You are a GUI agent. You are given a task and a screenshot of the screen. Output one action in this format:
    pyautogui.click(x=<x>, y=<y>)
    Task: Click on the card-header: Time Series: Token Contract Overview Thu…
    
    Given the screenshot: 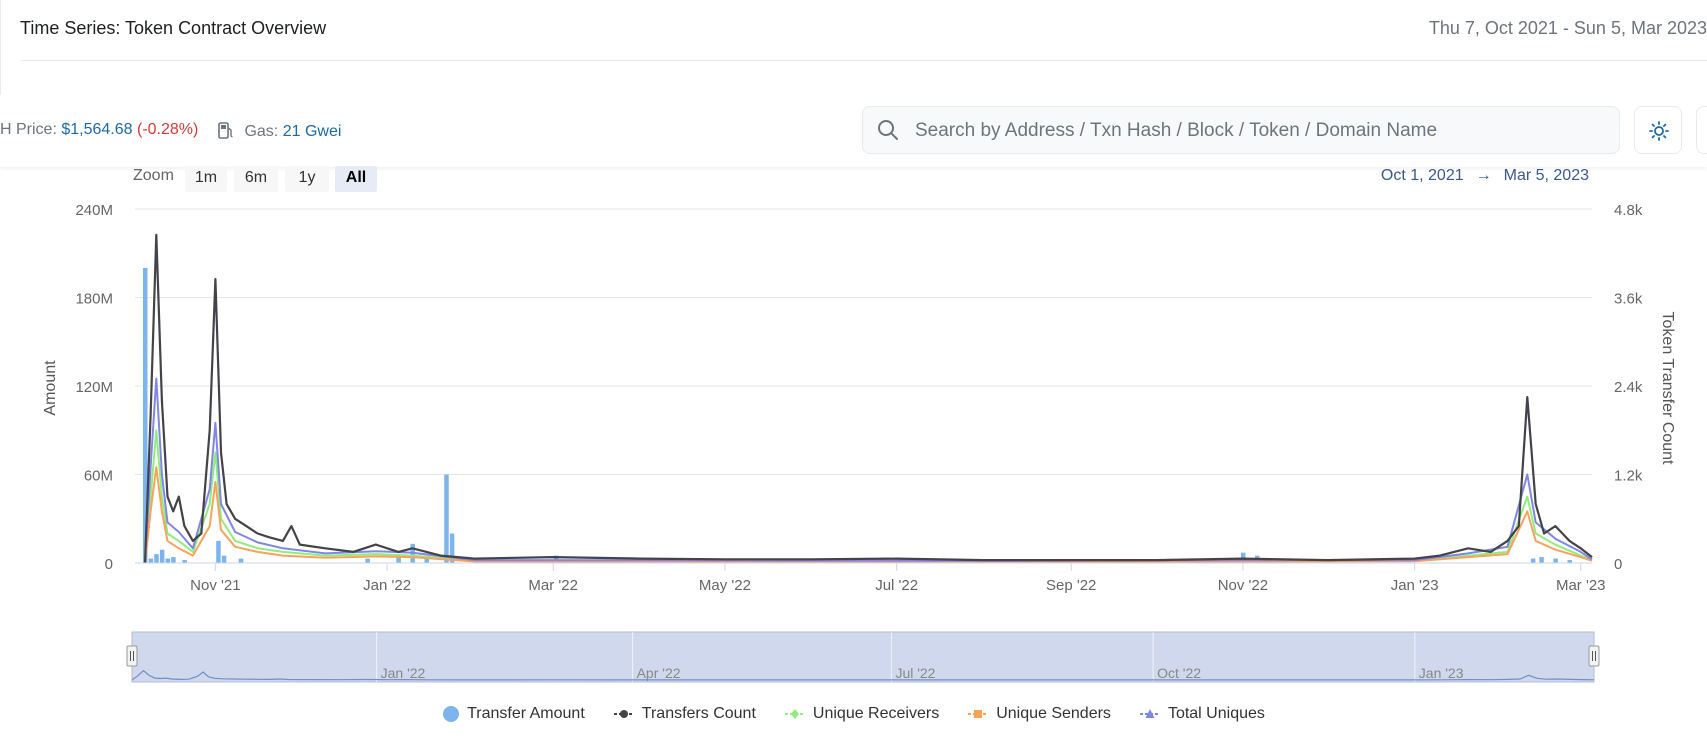 What is the action you would take?
    pyautogui.click(x=863, y=30)
    